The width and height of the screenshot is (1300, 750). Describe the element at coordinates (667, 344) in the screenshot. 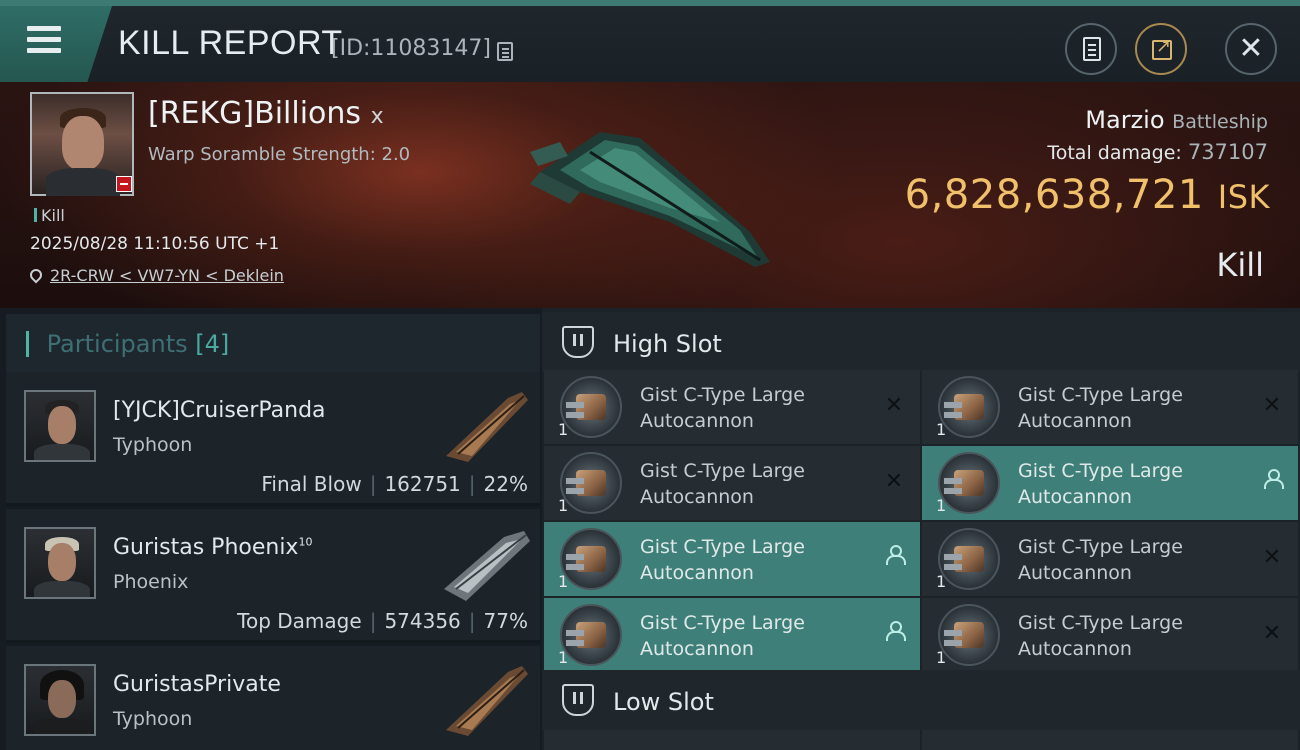

I see `high-slot-label: High Slot` at that location.